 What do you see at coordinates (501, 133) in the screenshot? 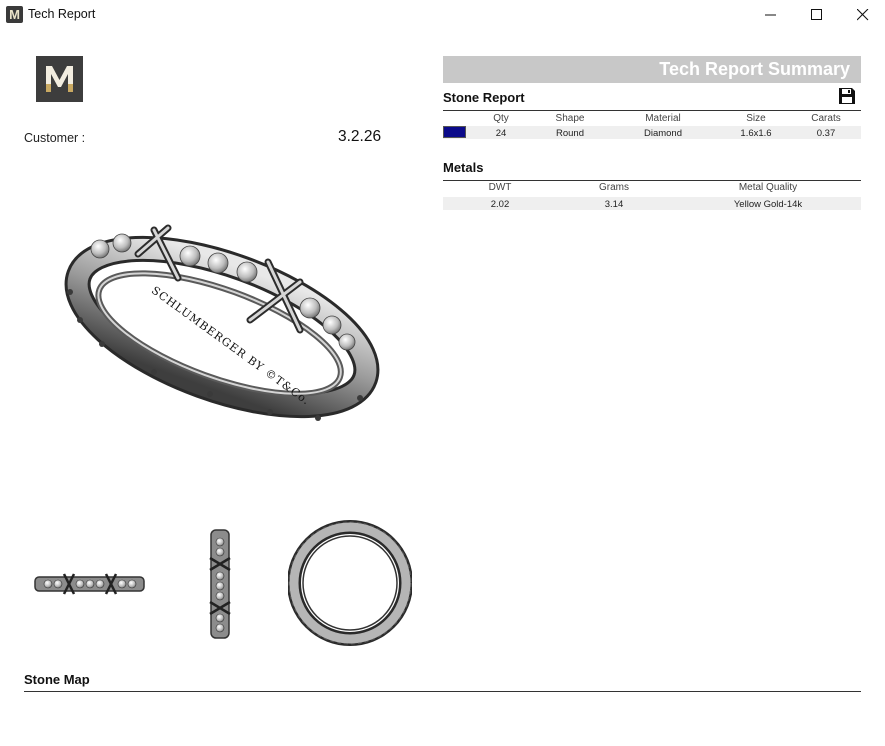
I see `stone-qty: 24` at bounding box center [501, 133].